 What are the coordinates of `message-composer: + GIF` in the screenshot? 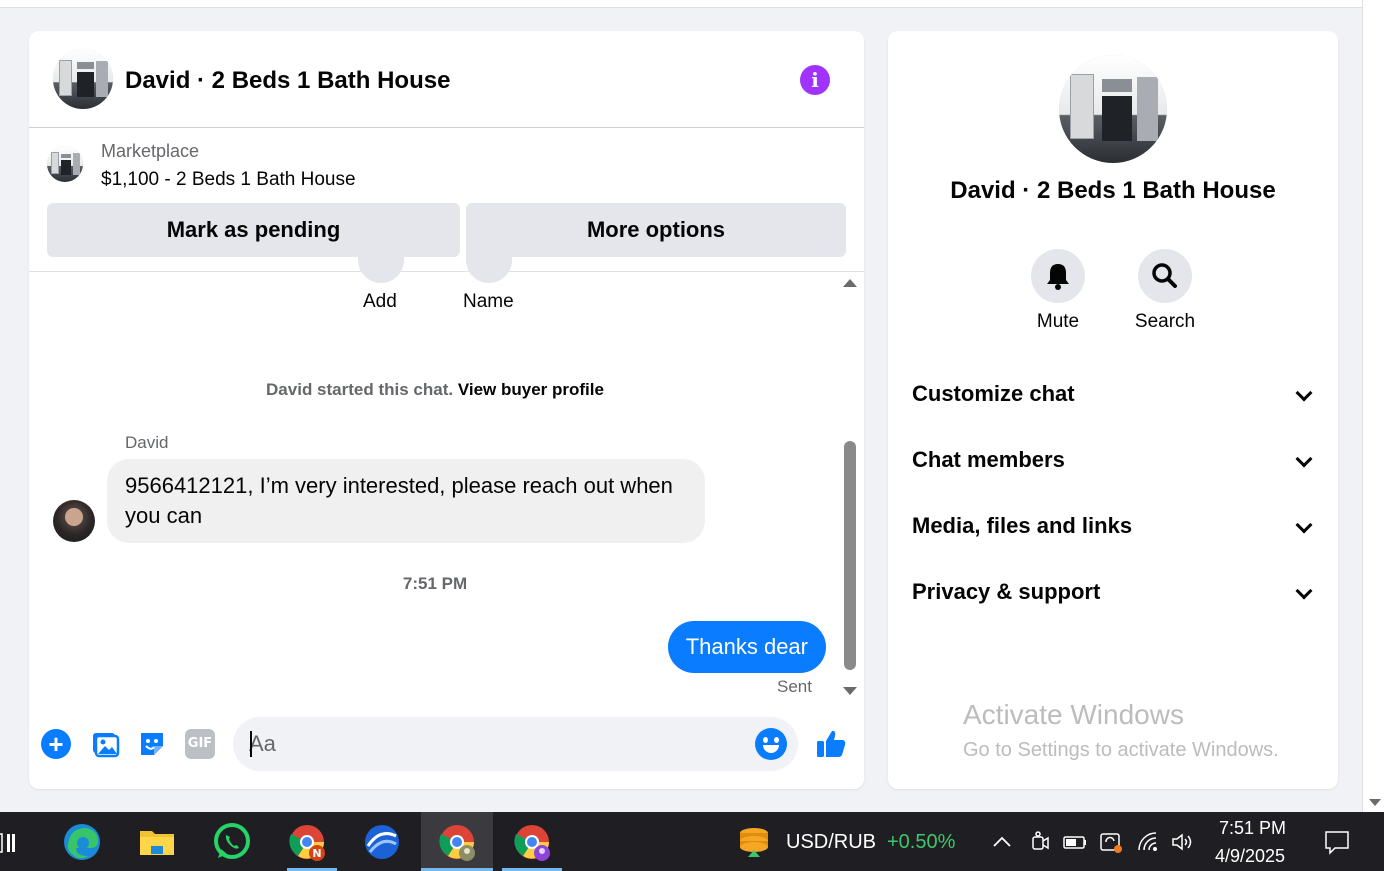 It's located at (446, 745).